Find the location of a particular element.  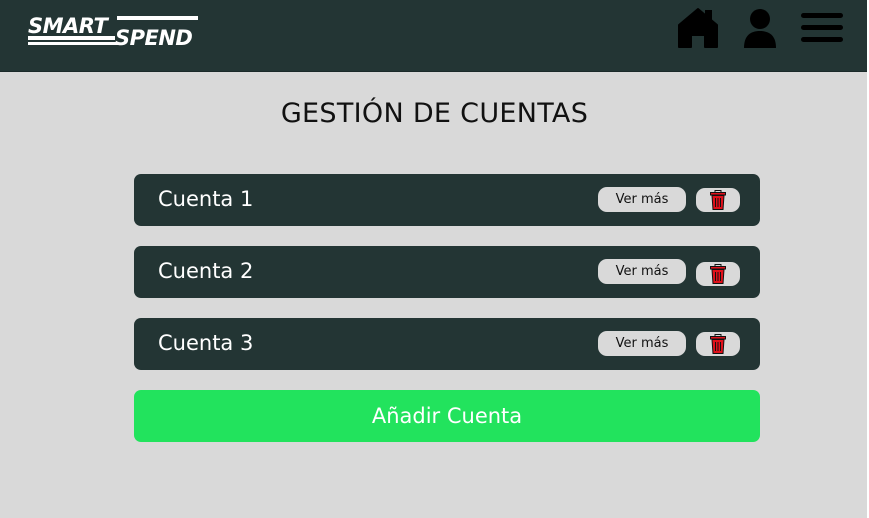

add-account-button: Añadir Cuenta is located at coordinates (447, 416).